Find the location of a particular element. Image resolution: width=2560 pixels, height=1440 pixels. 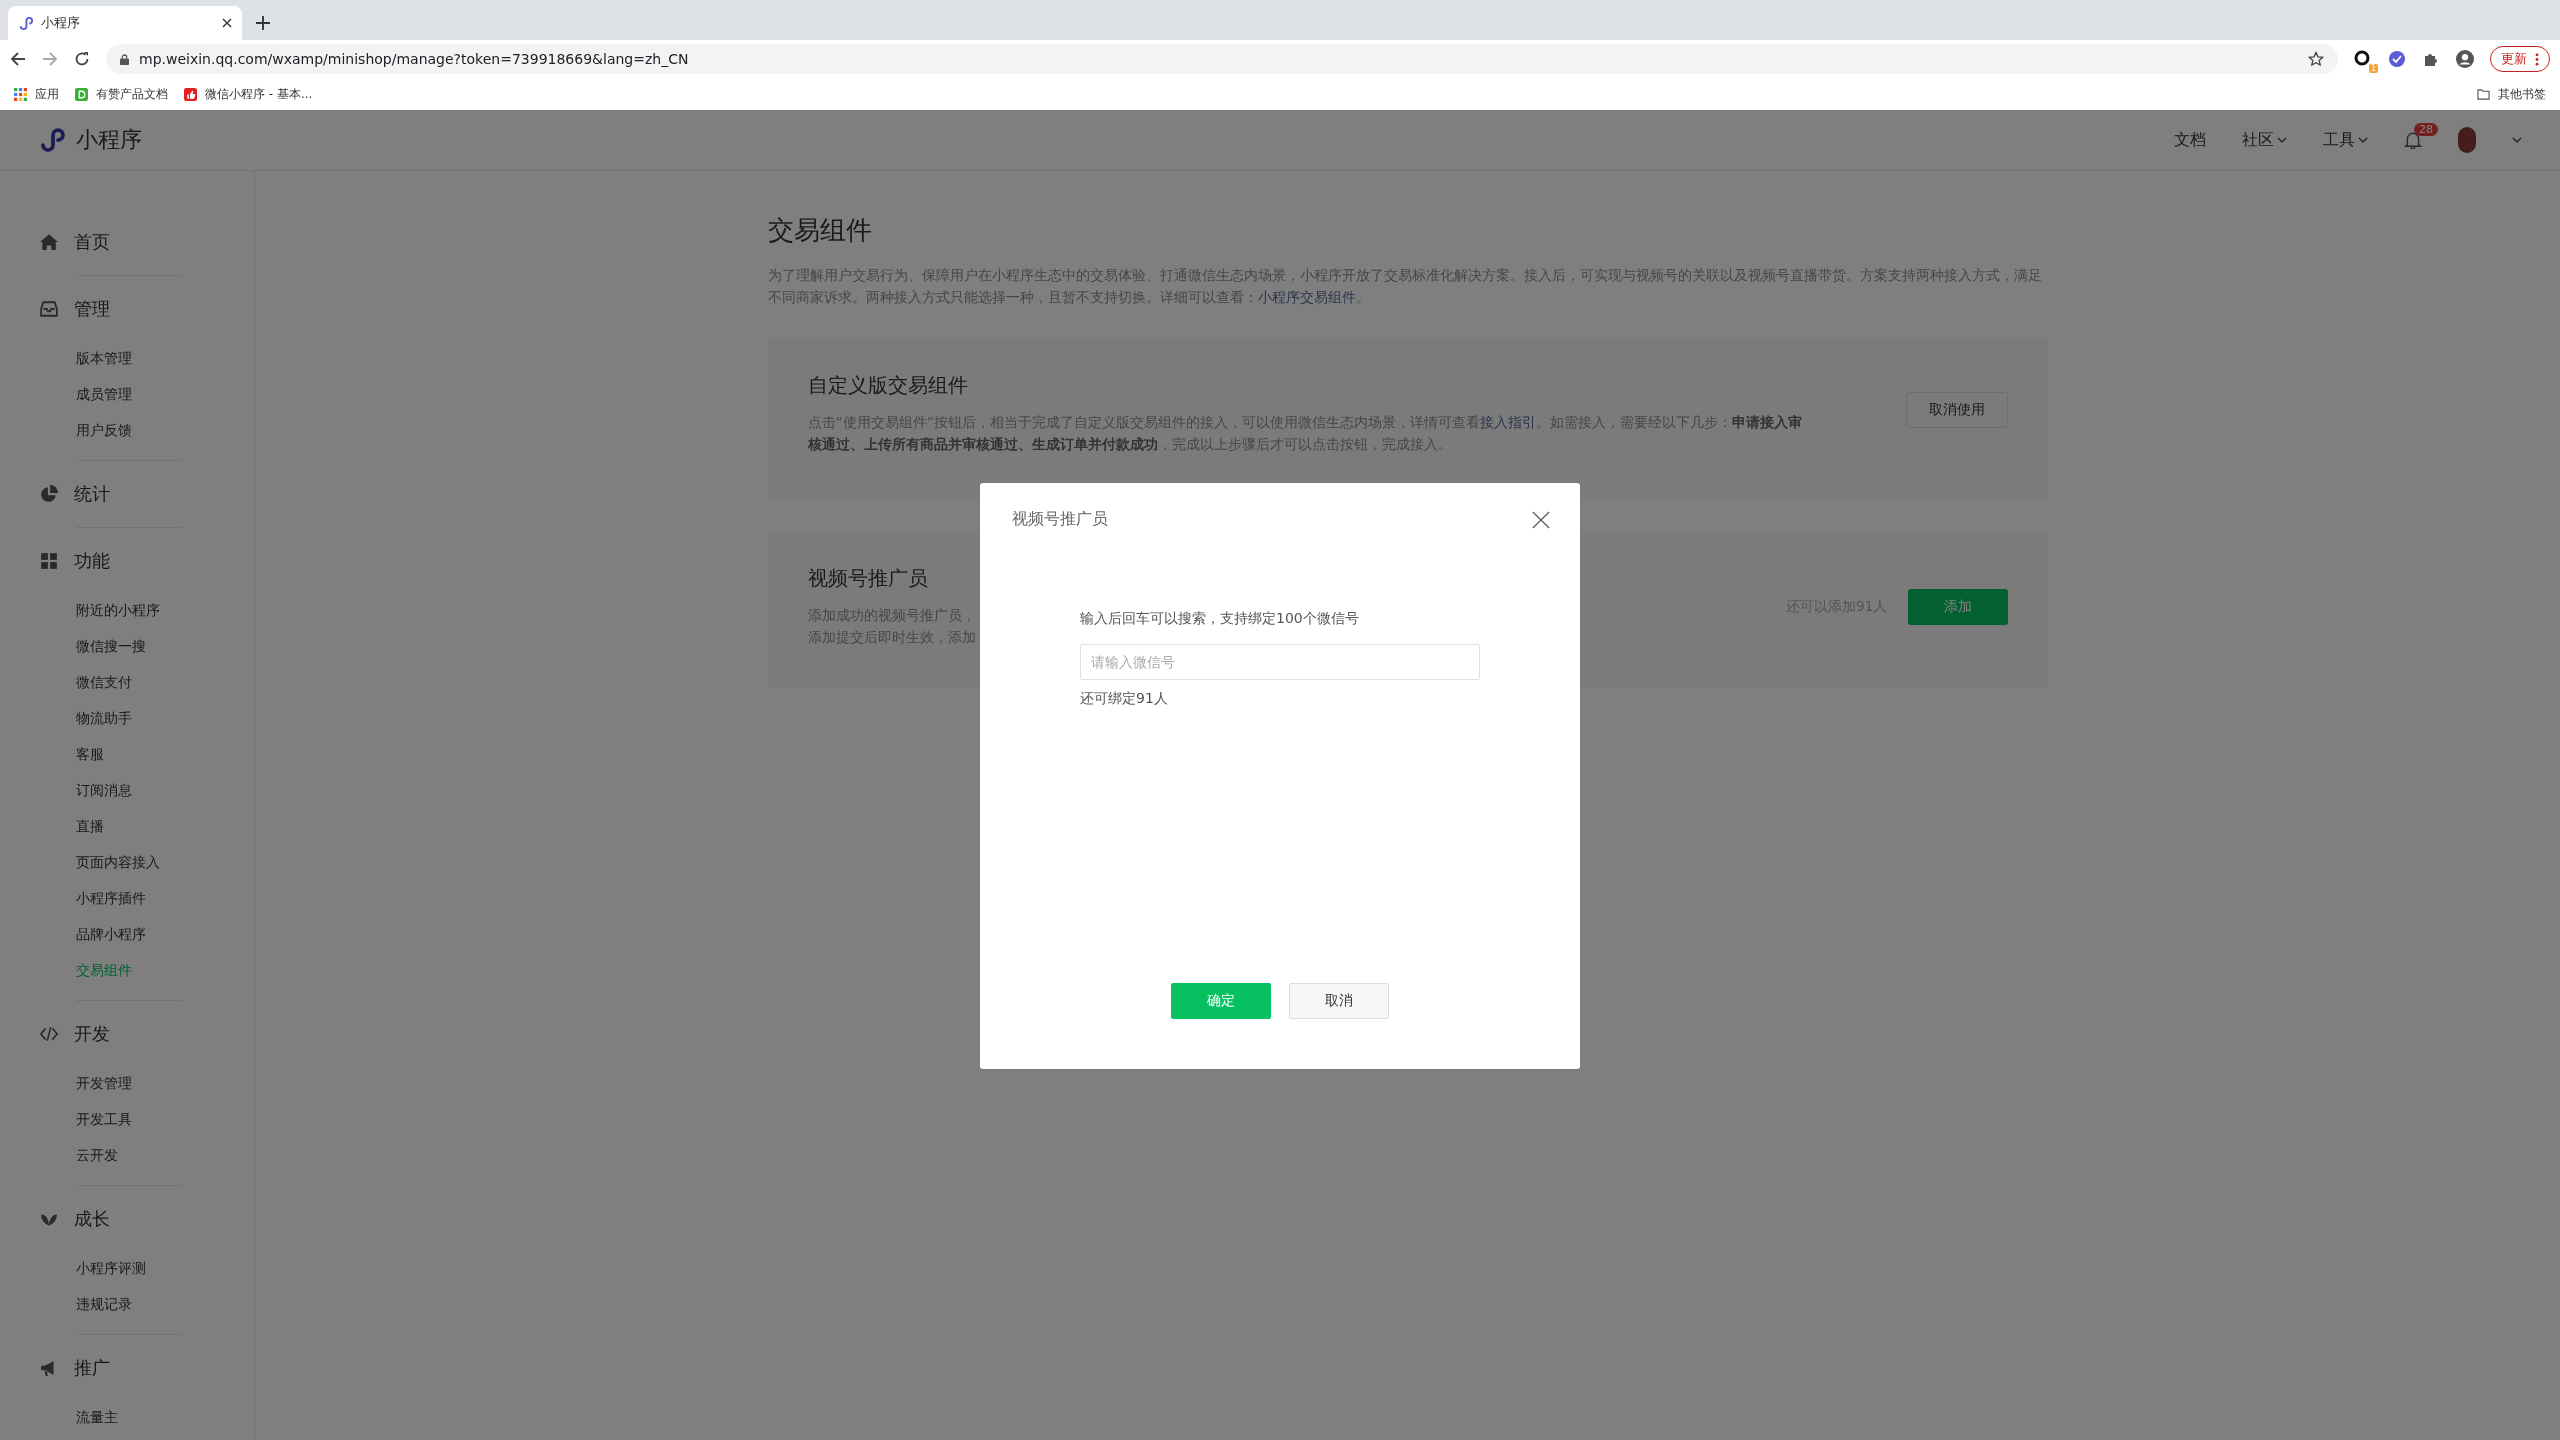

avatar is located at coordinates (2467, 140).